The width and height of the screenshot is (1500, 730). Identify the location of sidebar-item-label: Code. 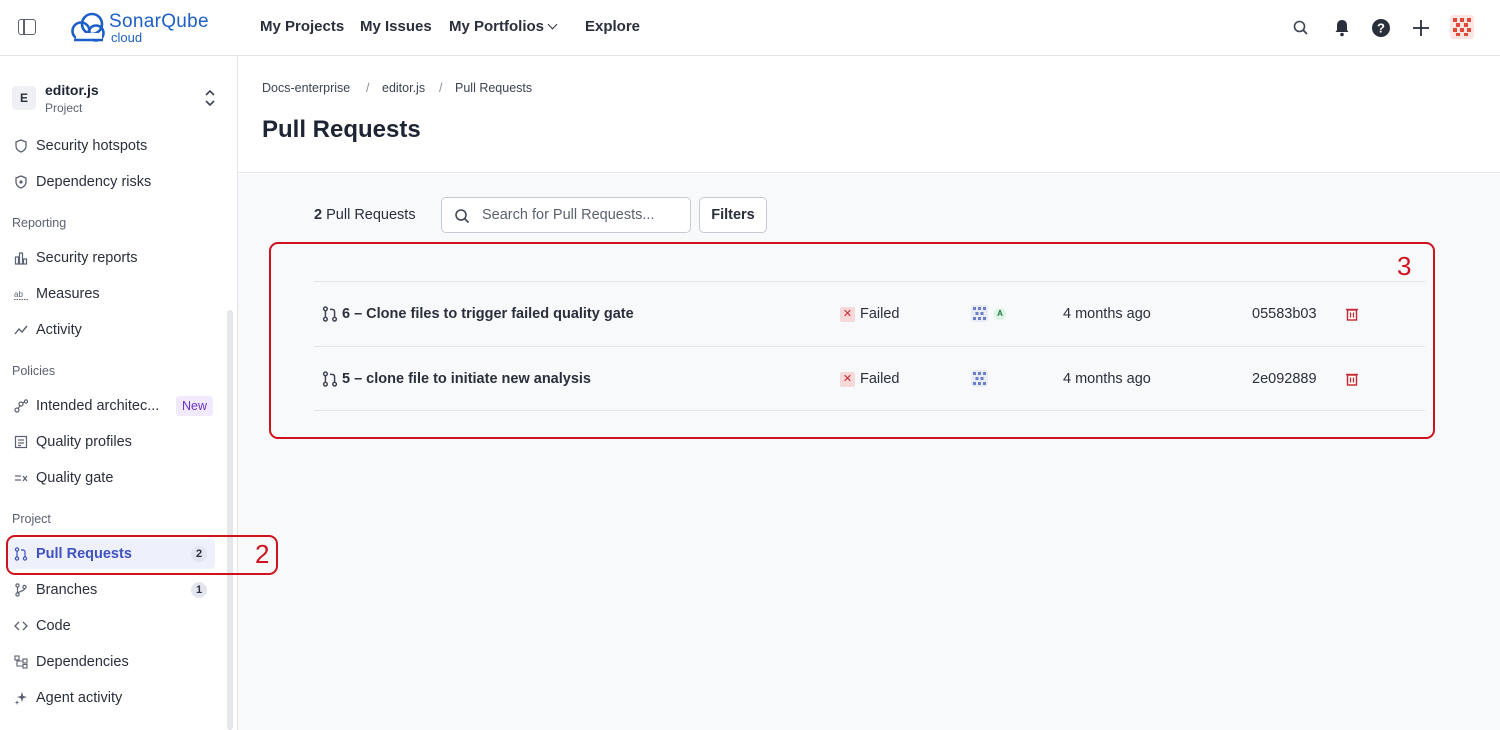
(53, 626).